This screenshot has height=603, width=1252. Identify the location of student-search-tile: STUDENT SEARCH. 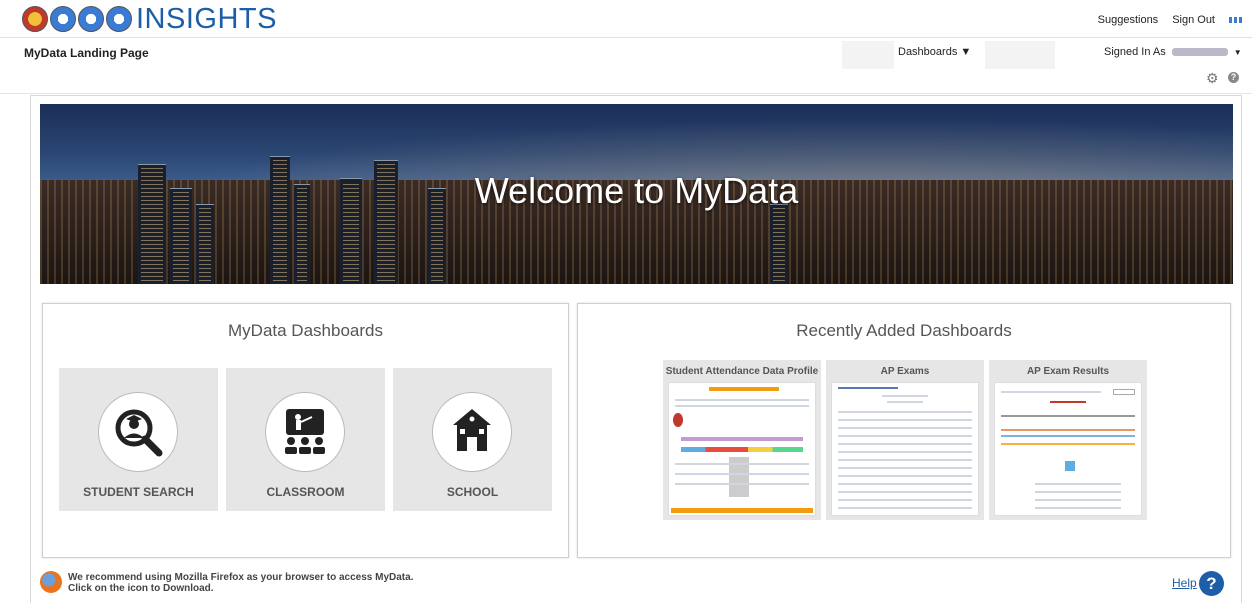
(138, 439).